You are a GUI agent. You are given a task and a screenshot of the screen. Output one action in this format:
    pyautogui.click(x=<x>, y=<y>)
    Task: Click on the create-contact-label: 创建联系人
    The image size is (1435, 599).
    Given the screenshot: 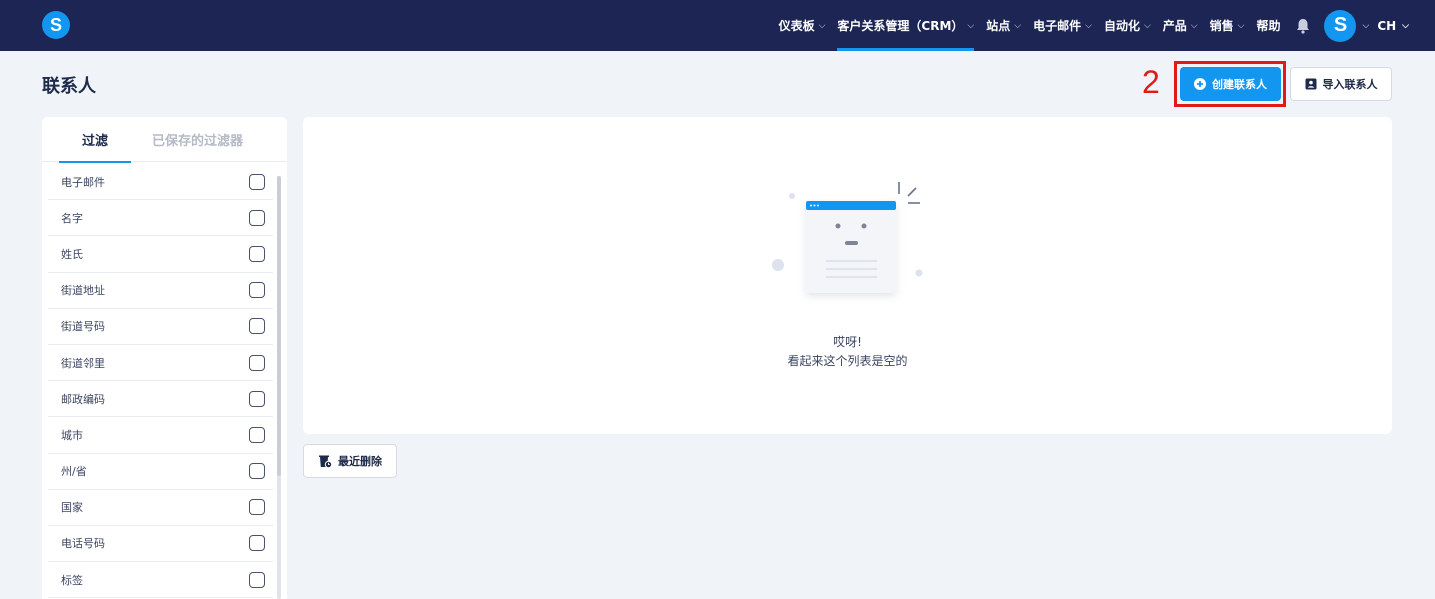 What is the action you would take?
    pyautogui.click(x=1239, y=84)
    